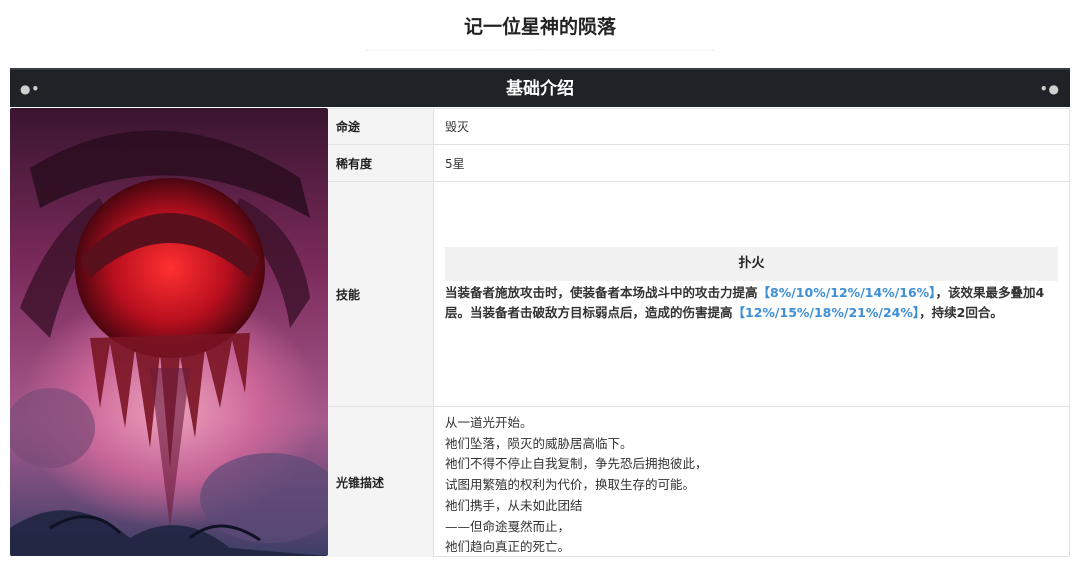  Describe the element at coordinates (381, 482) in the screenshot. I see `description-label: 光锥描述` at that location.